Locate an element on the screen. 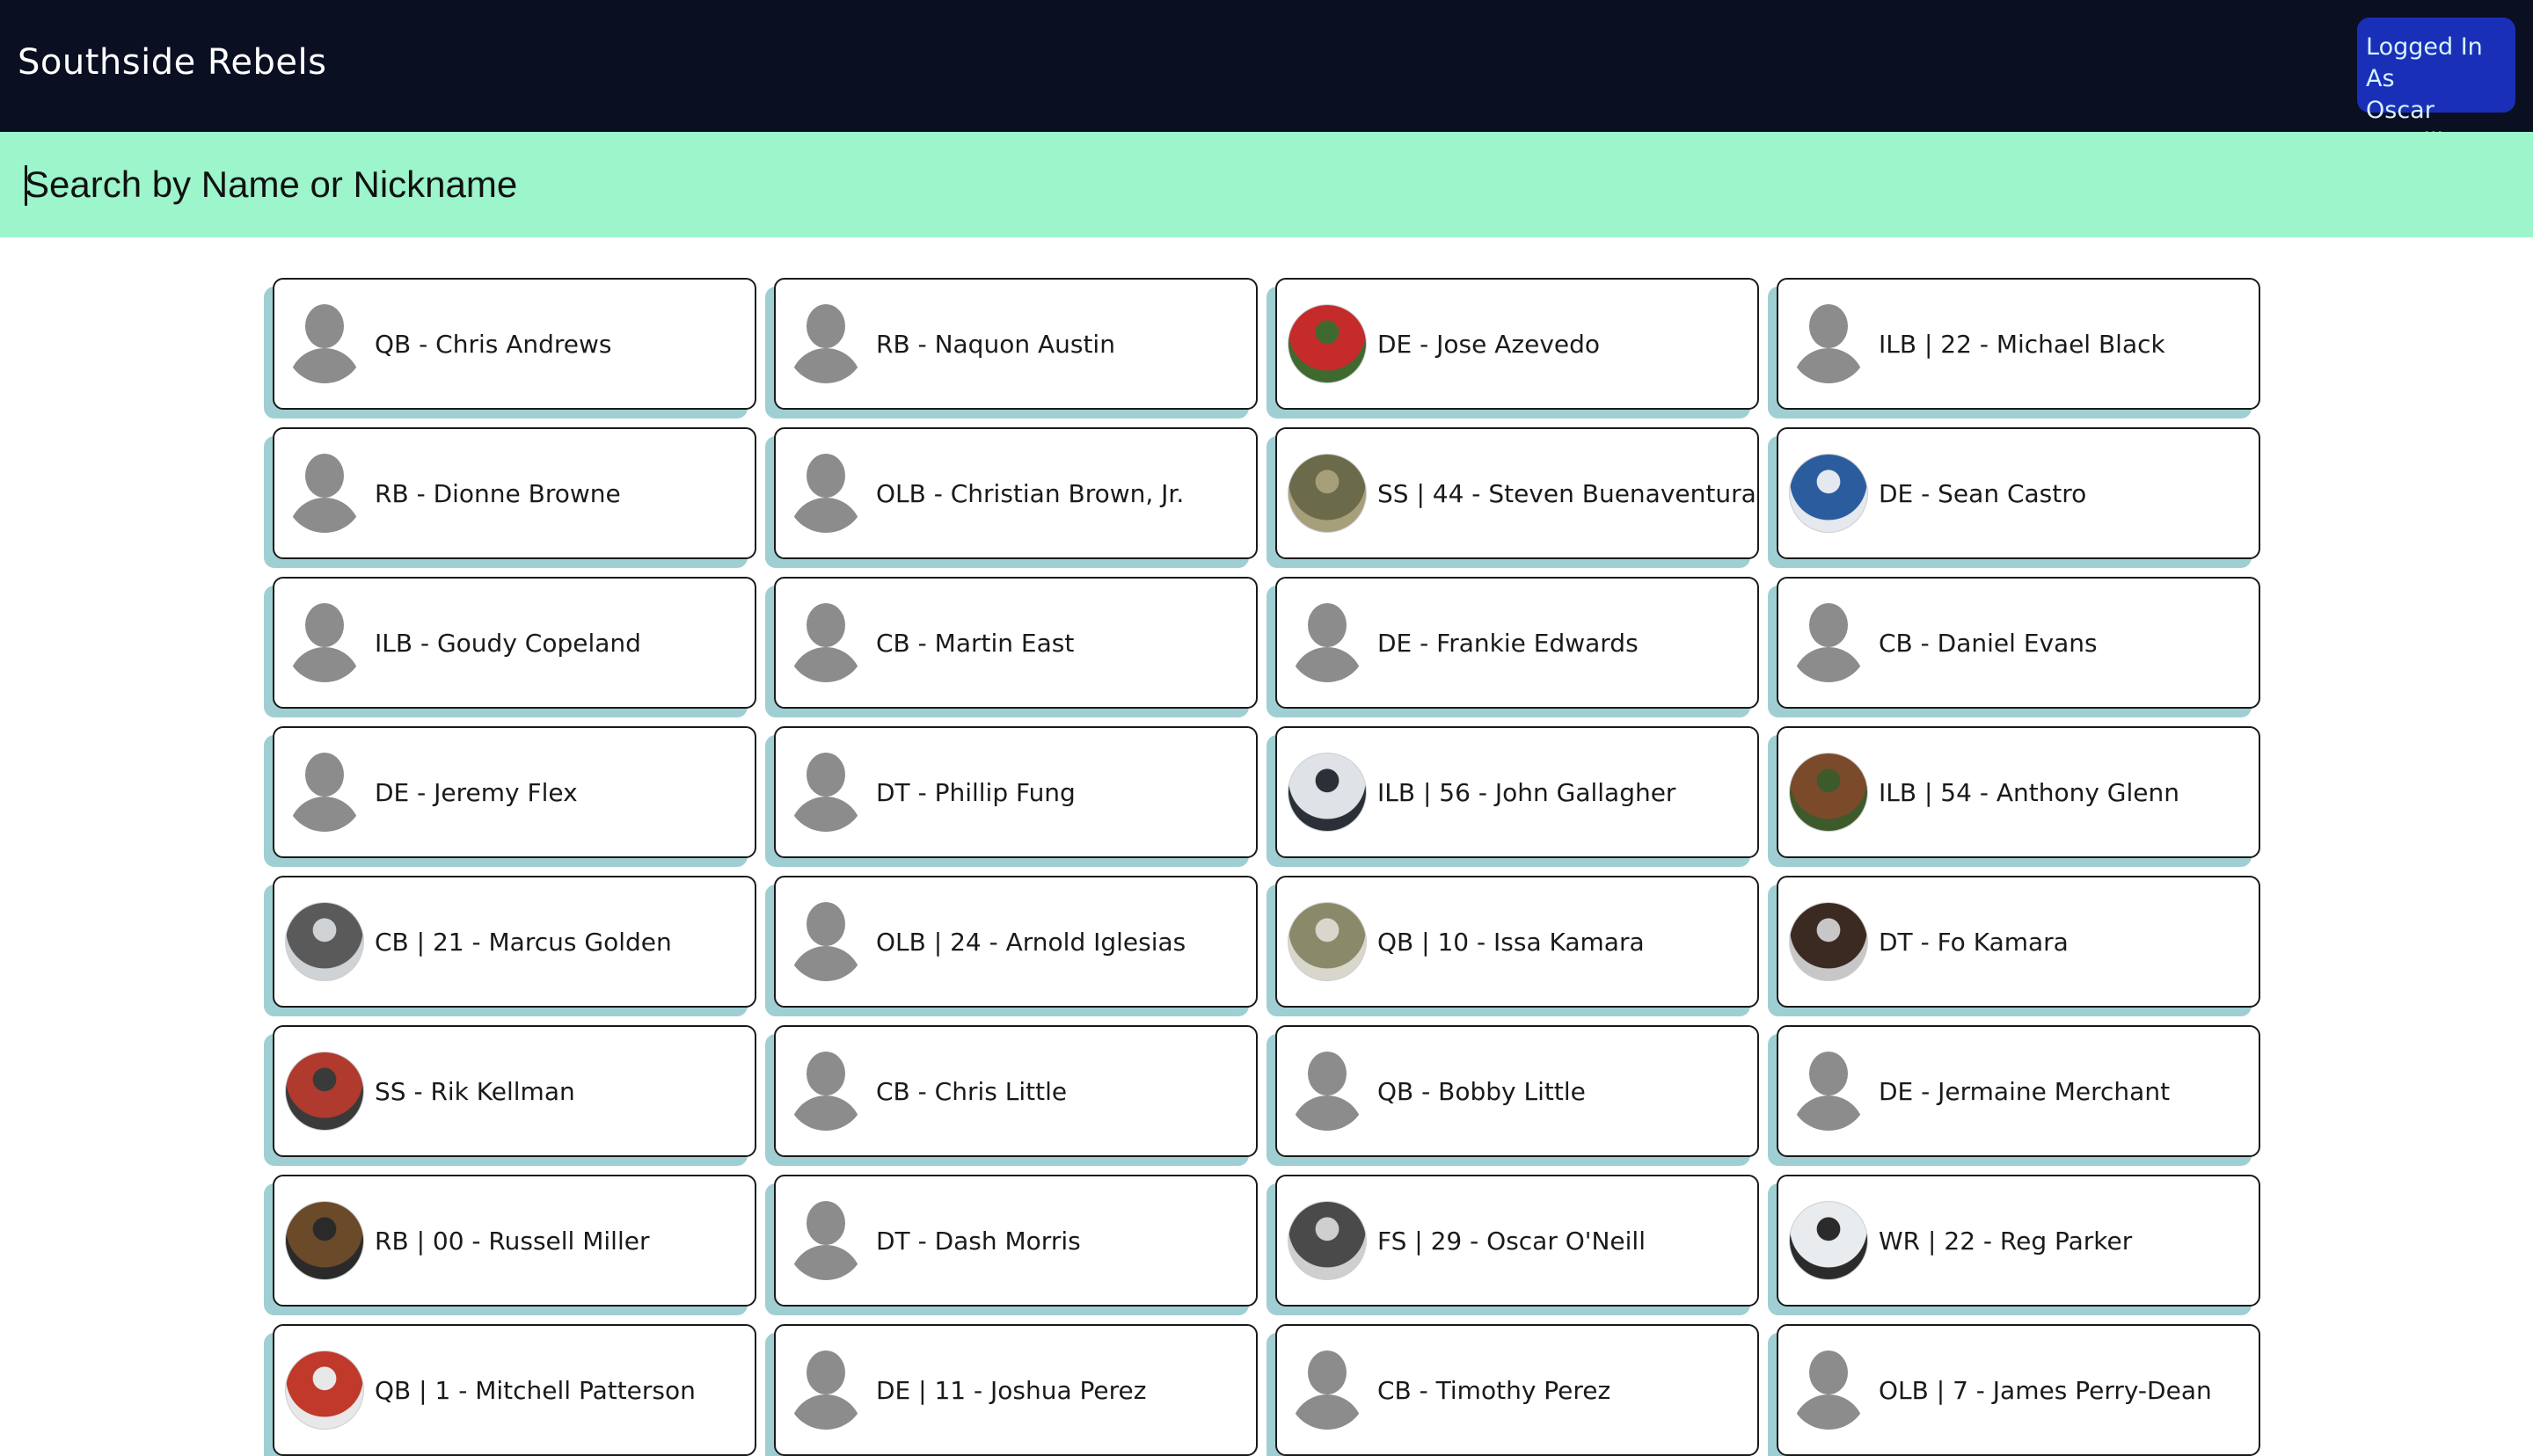  logged-in-label: Logged In As is located at coordinates (2425, 62).